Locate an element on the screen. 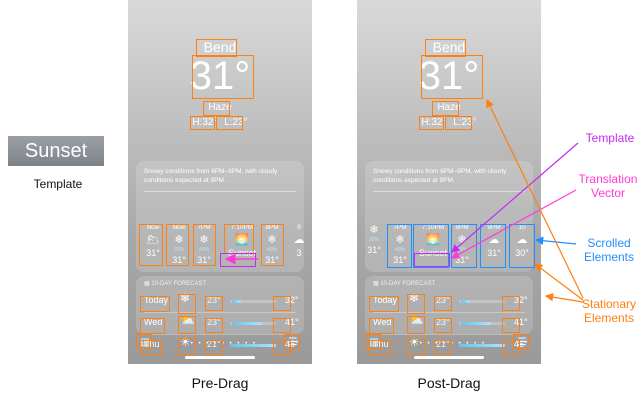 This screenshot has height=398, width=642. post-drag-caption: Post-Drag is located at coordinates (449, 383).